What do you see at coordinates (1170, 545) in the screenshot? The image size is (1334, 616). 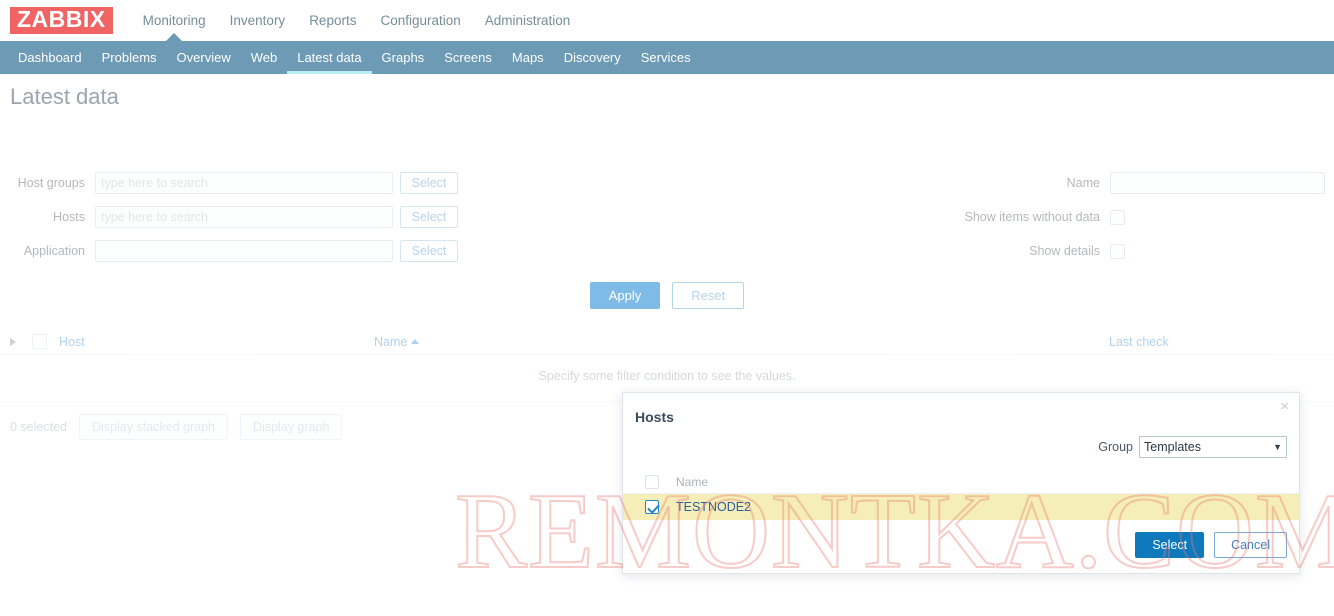 I see `modal-select-button: Select` at bounding box center [1170, 545].